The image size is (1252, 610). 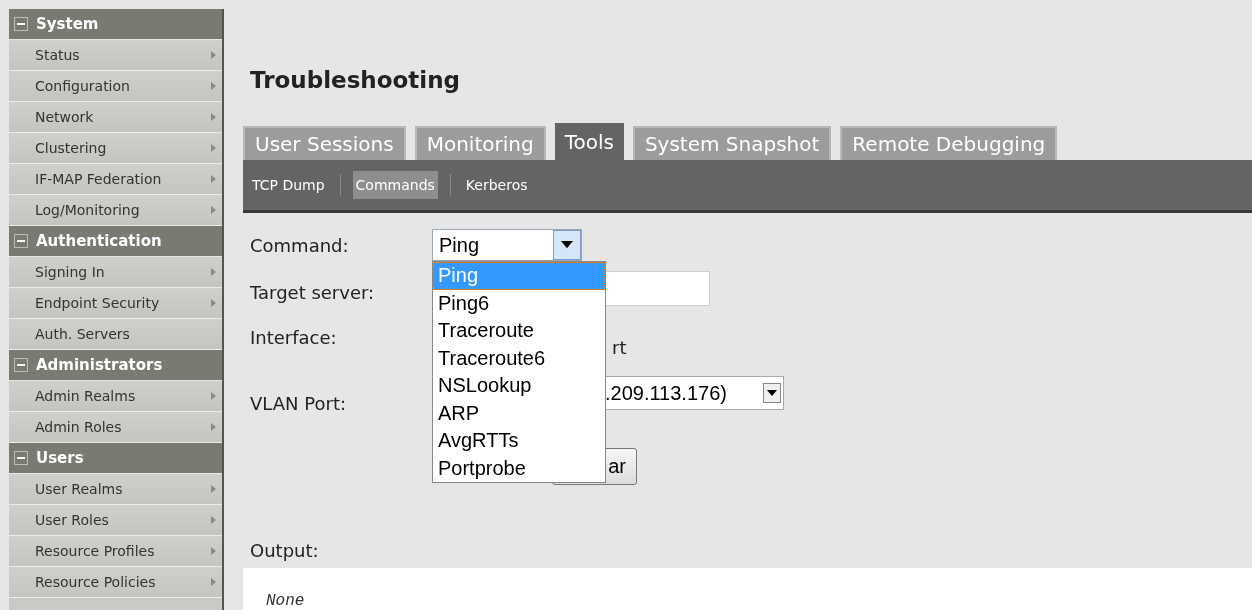 I want to click on field-label: Target server:, so click(x=312, y=292).